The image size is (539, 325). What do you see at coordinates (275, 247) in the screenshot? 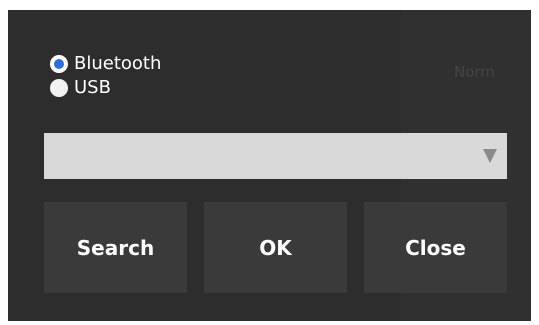
I see `ok-button: OK` at bounding box center [275, 247].